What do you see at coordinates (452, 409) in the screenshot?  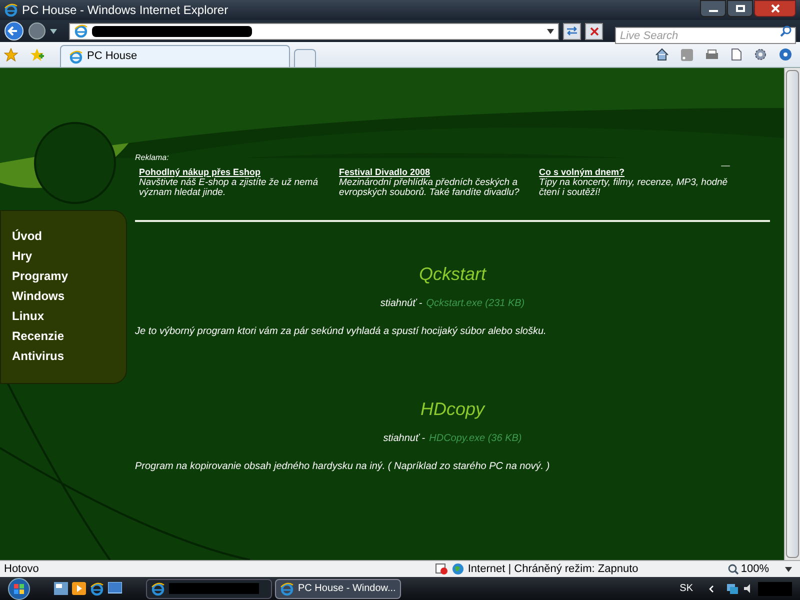 I see `program-title: HDcopy` at bounding box center [452, 409].